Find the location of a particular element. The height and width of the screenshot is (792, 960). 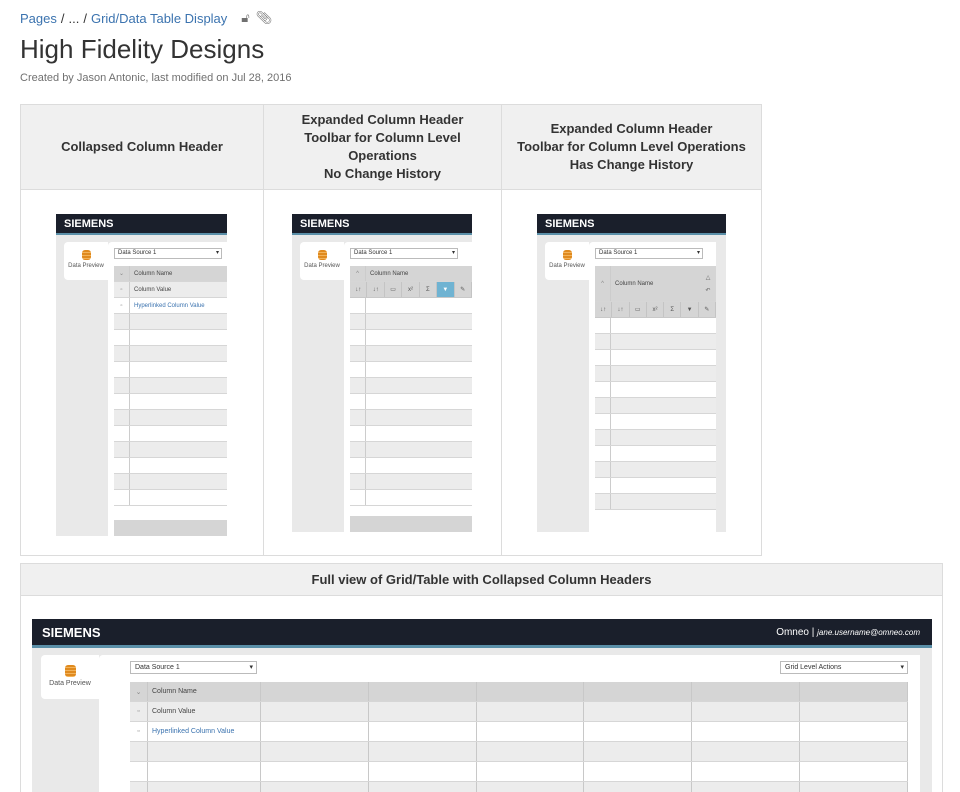

undo-icon: ↶ is located at coordinates (707, 290).